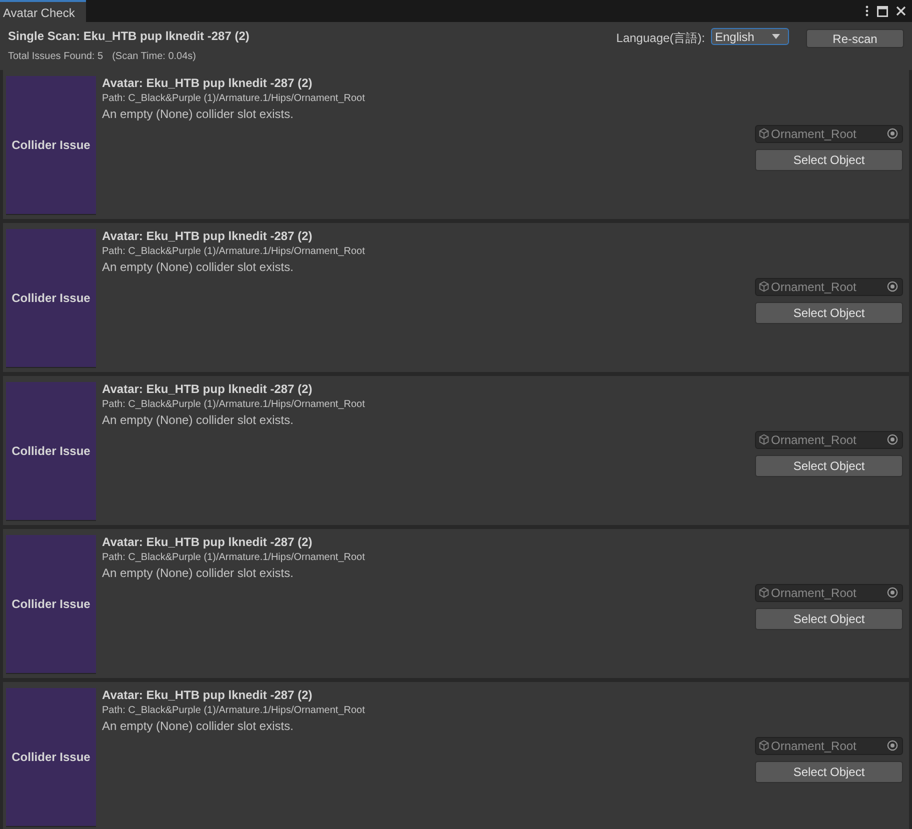  What do you see at coordinates (660, 38) in the screenshot?
I see `language-label: Language(言語):` at bounding box center [660, 38].